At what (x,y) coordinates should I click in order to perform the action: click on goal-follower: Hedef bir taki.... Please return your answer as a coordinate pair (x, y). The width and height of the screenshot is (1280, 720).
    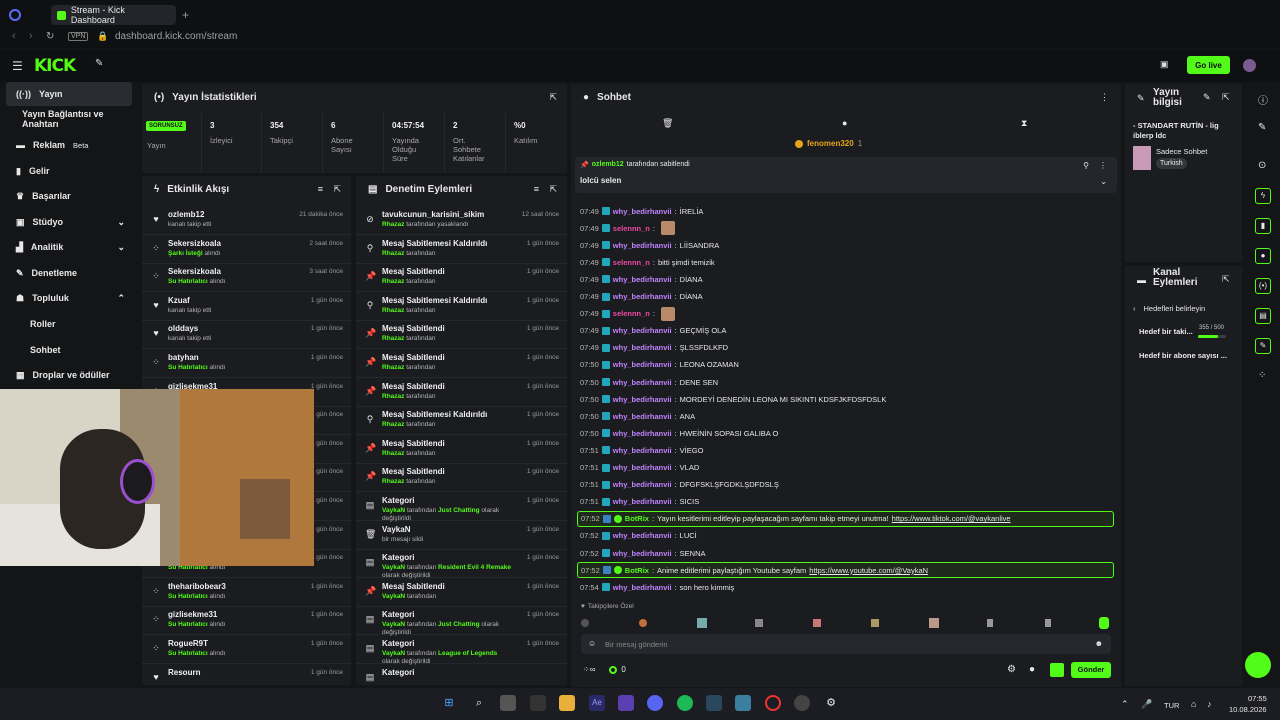
    Looking at the image, I should click on (1166, 331).